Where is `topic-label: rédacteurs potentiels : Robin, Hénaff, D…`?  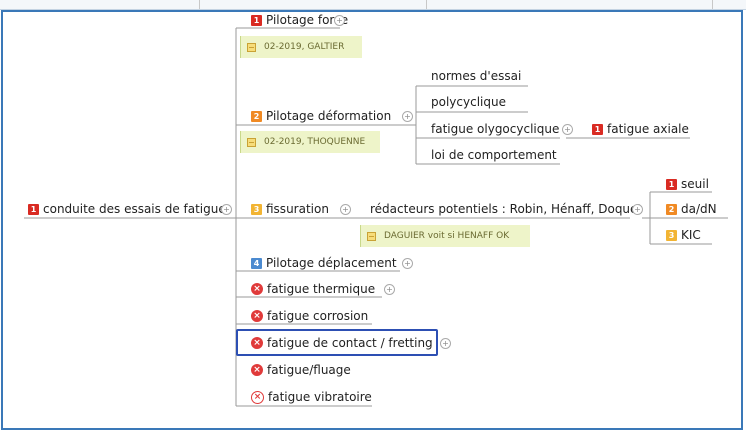
topic-label: rédacteurs potentiels : Robin, Hénaff, D… is located at coordinates (506, 209).